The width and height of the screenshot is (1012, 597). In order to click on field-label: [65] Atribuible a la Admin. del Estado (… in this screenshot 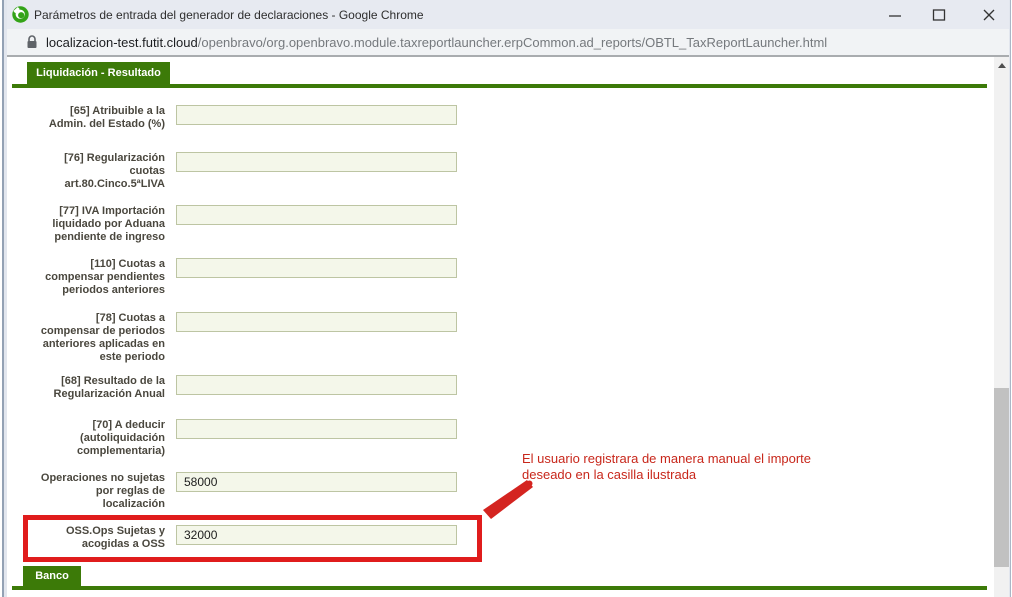, I will do `click(106, 117)`.